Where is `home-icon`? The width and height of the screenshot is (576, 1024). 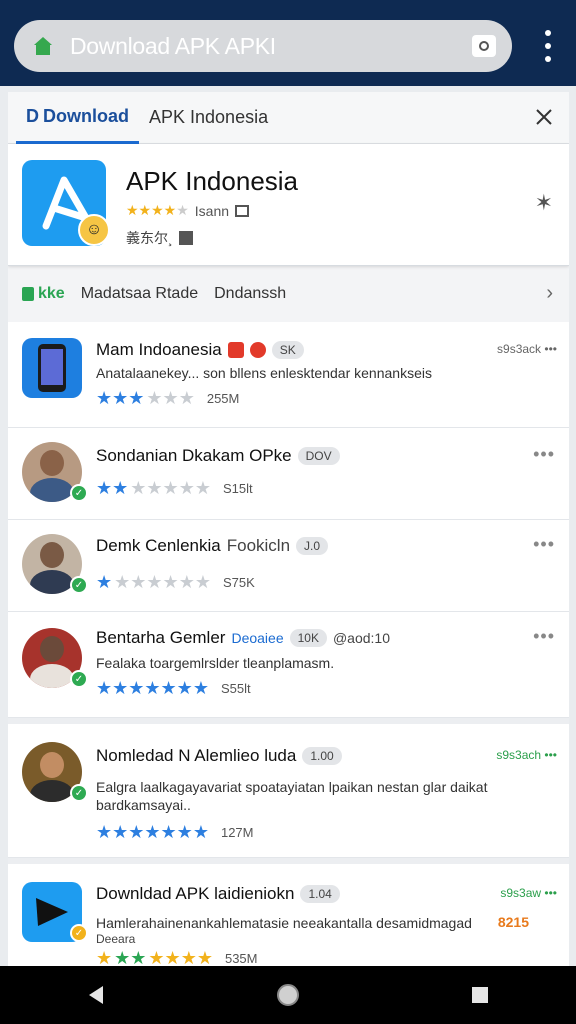 home-icon is located at coordinates (43, 46).